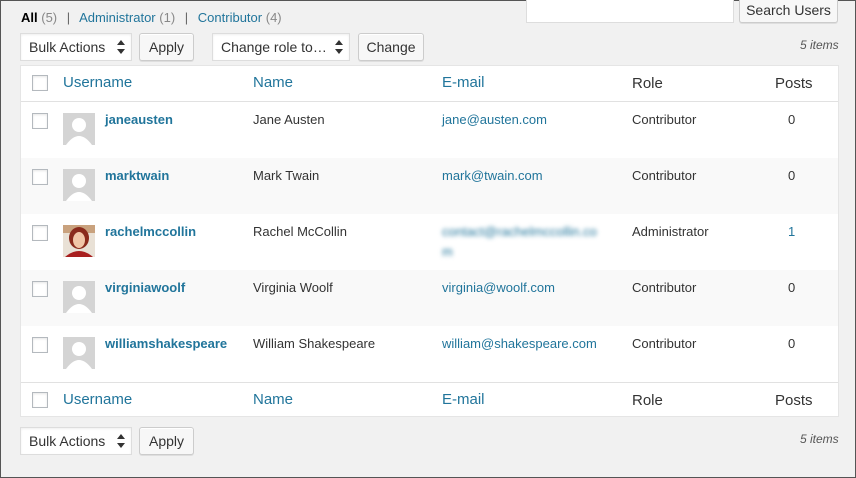  What do you see at coordinates (40, 400) in the screenshot?
I see `select-all-checkbox-footer` at bounding box center [40, 400].